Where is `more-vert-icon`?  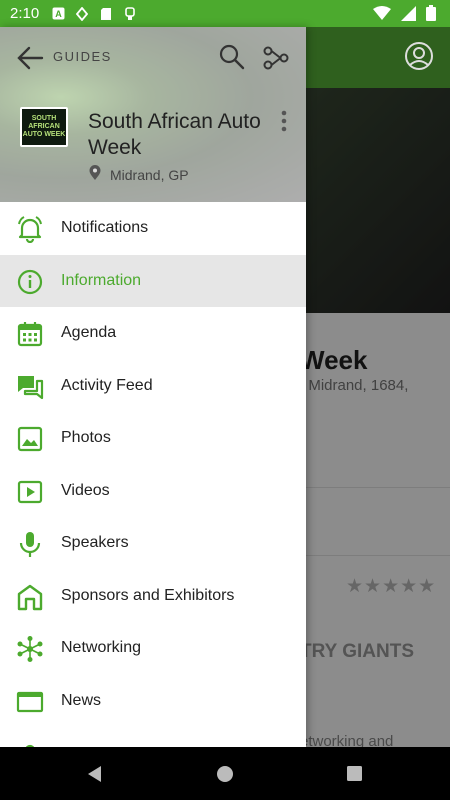 more-vert-icon is located at coordinates (284, 121).